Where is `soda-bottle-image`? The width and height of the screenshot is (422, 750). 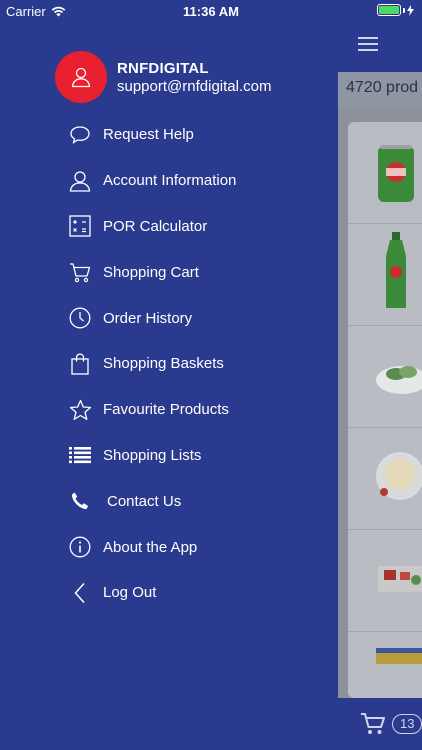 soda-bottle-image is located at coordinates (396, 270).